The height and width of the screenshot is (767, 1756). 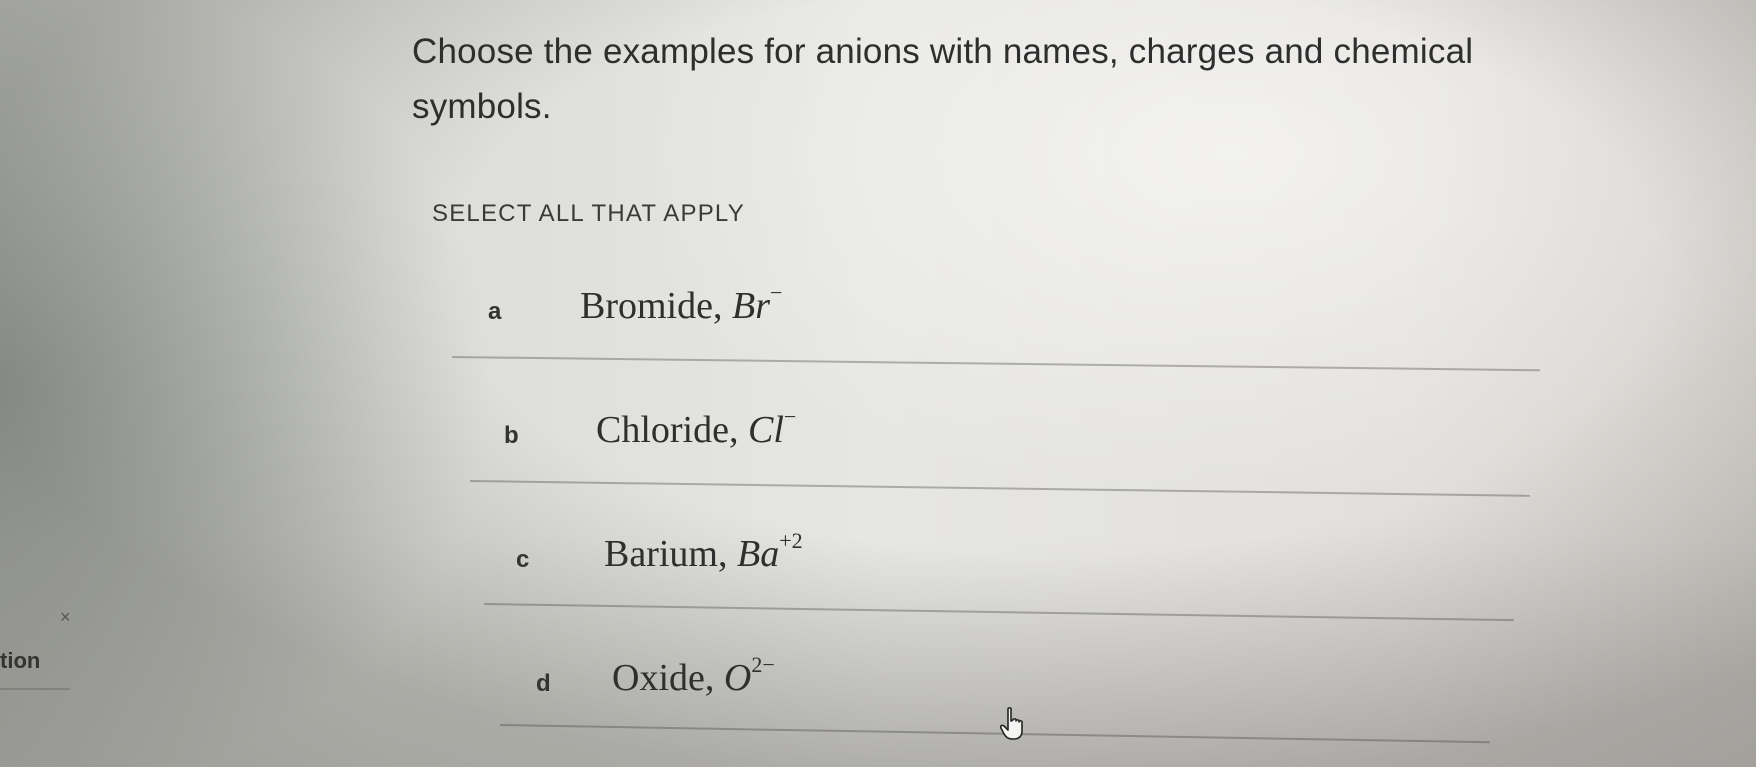 I want to click on sidebar-partial-label: tion, so click(x=20, y=660).